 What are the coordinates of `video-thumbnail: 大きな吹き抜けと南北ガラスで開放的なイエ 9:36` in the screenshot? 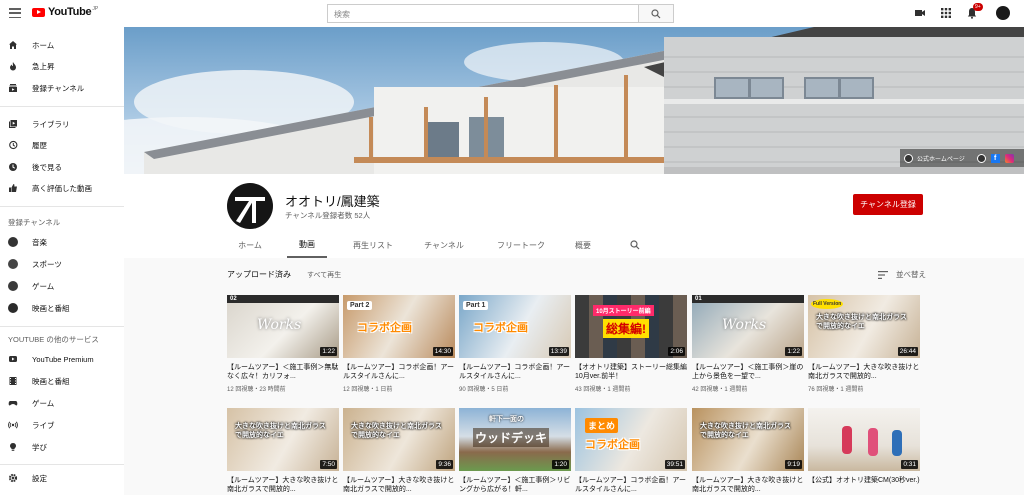 It's located at (399, 439).